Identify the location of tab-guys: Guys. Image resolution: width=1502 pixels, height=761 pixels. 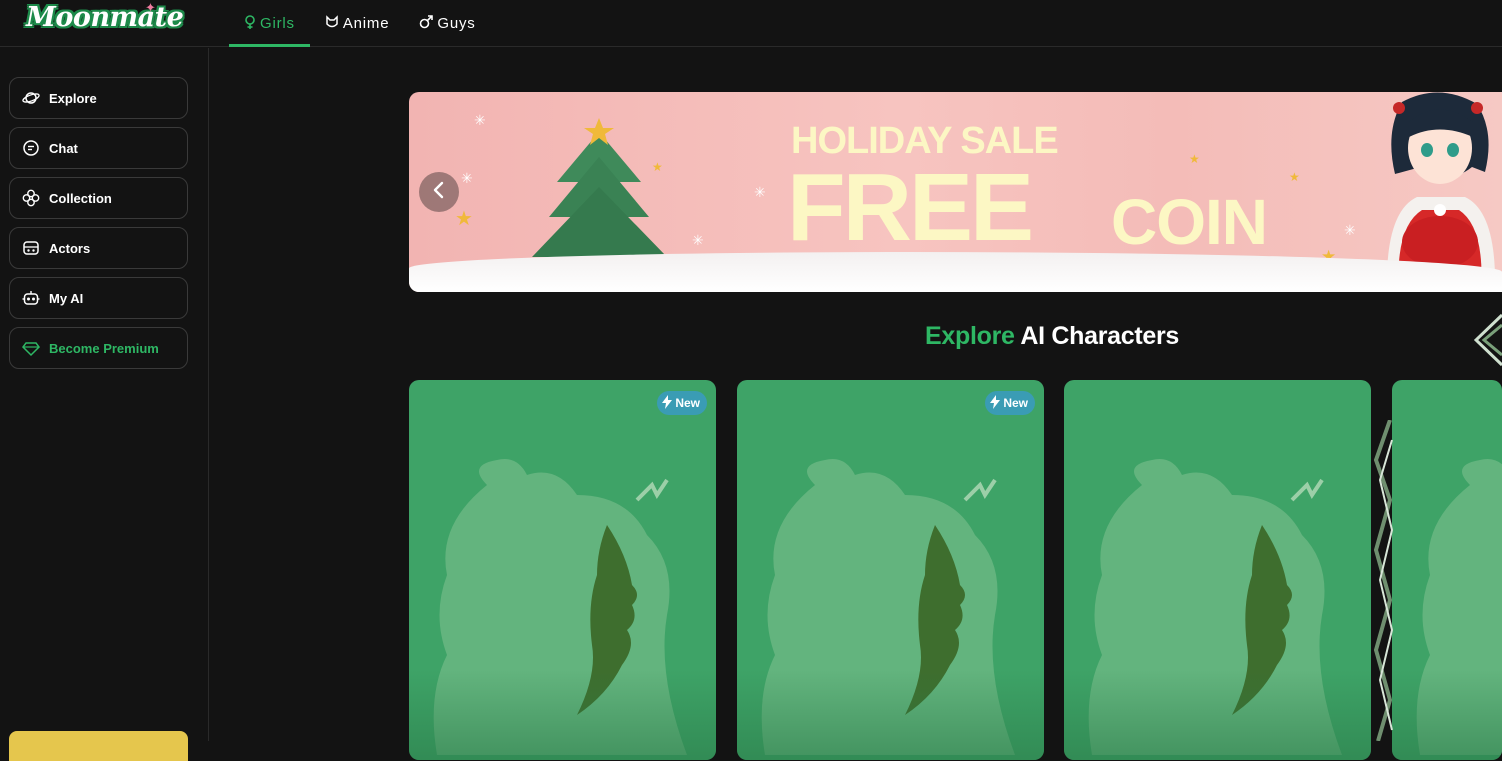
(447, 23).